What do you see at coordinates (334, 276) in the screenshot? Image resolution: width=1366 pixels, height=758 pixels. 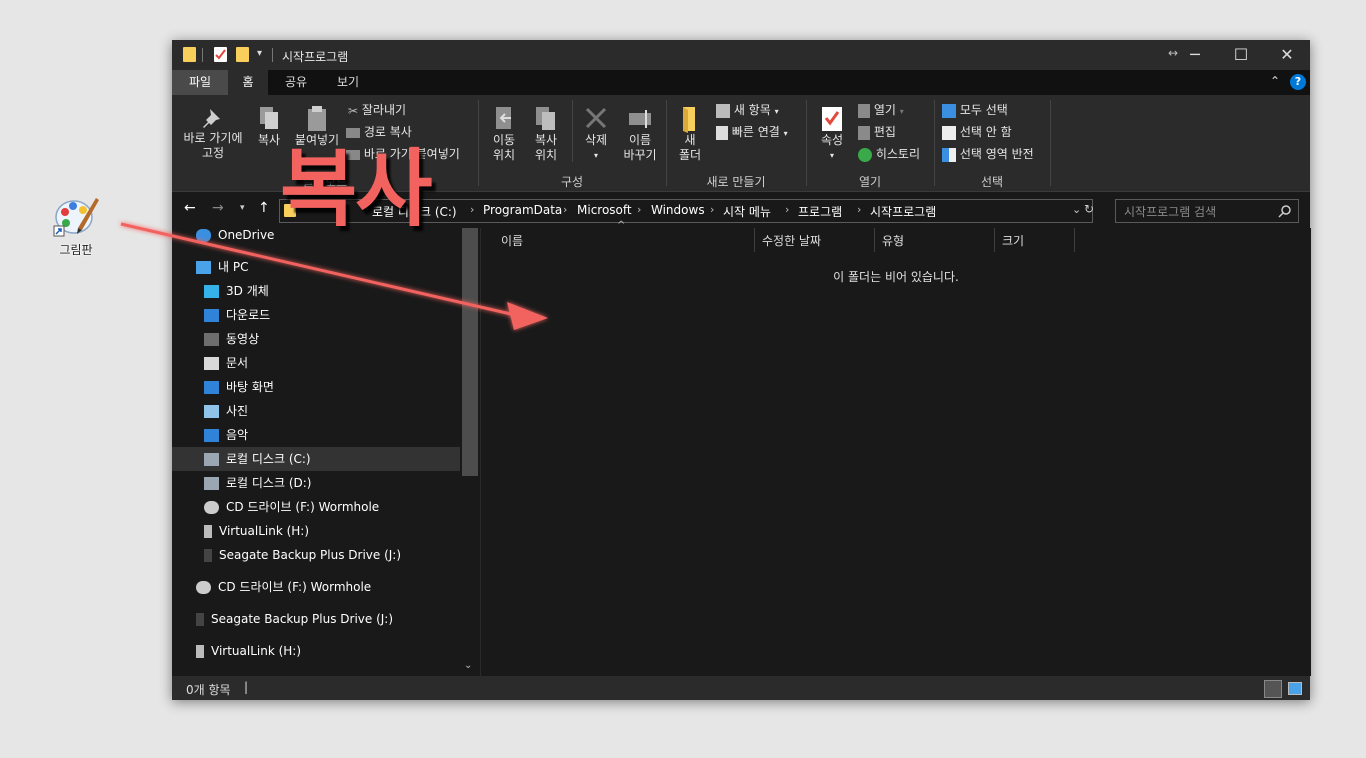 I see `annotation-arrow` at bounding box center [334, 276].